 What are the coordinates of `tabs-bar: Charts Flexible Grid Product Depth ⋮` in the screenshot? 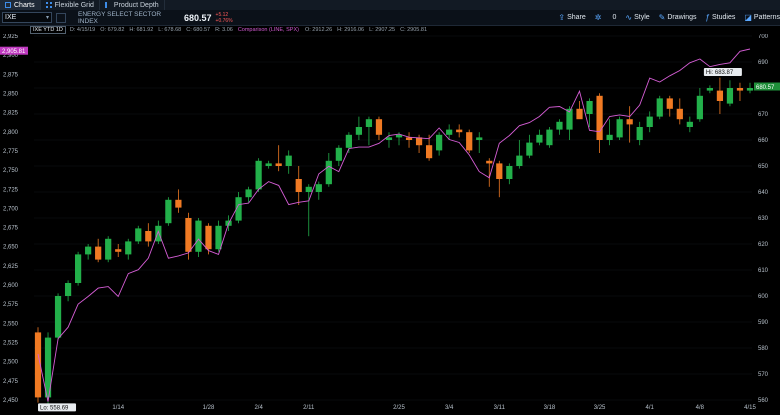 It's located at (390, 9).